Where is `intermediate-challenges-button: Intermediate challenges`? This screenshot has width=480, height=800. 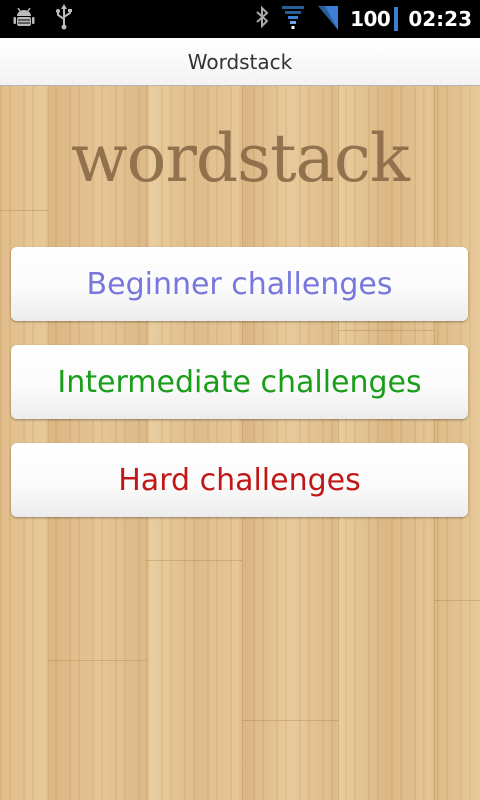
intermediate-challenges-button: Intermediate challenges is located at coordinates (239, 382).